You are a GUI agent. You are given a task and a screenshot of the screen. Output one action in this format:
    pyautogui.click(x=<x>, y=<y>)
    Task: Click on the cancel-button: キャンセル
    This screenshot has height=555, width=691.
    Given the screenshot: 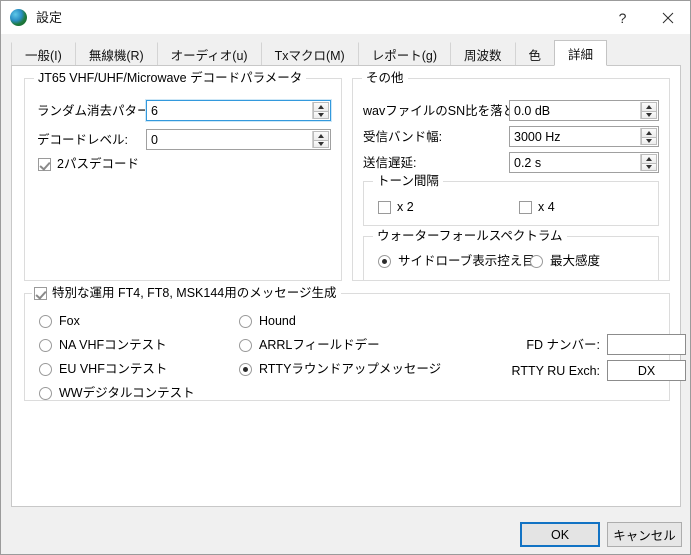 What is the action you would take?
    pyautogui.click(x=644, y=534)
    